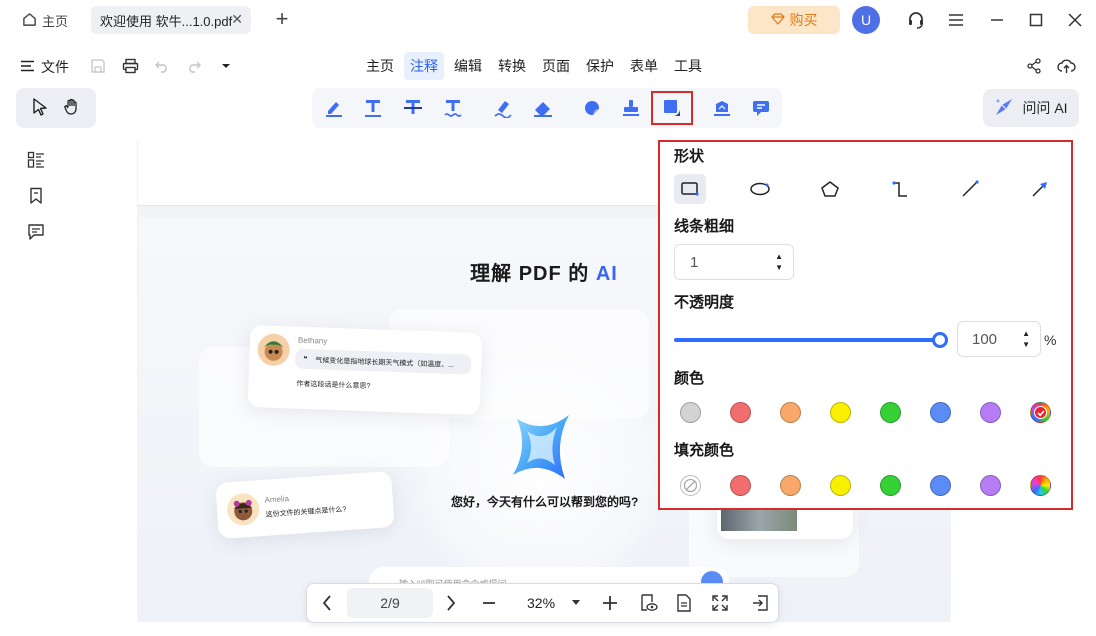  Describe the element at coordinates (48, 20) in the screenshot. I see `home-tab: 主页` at that location.